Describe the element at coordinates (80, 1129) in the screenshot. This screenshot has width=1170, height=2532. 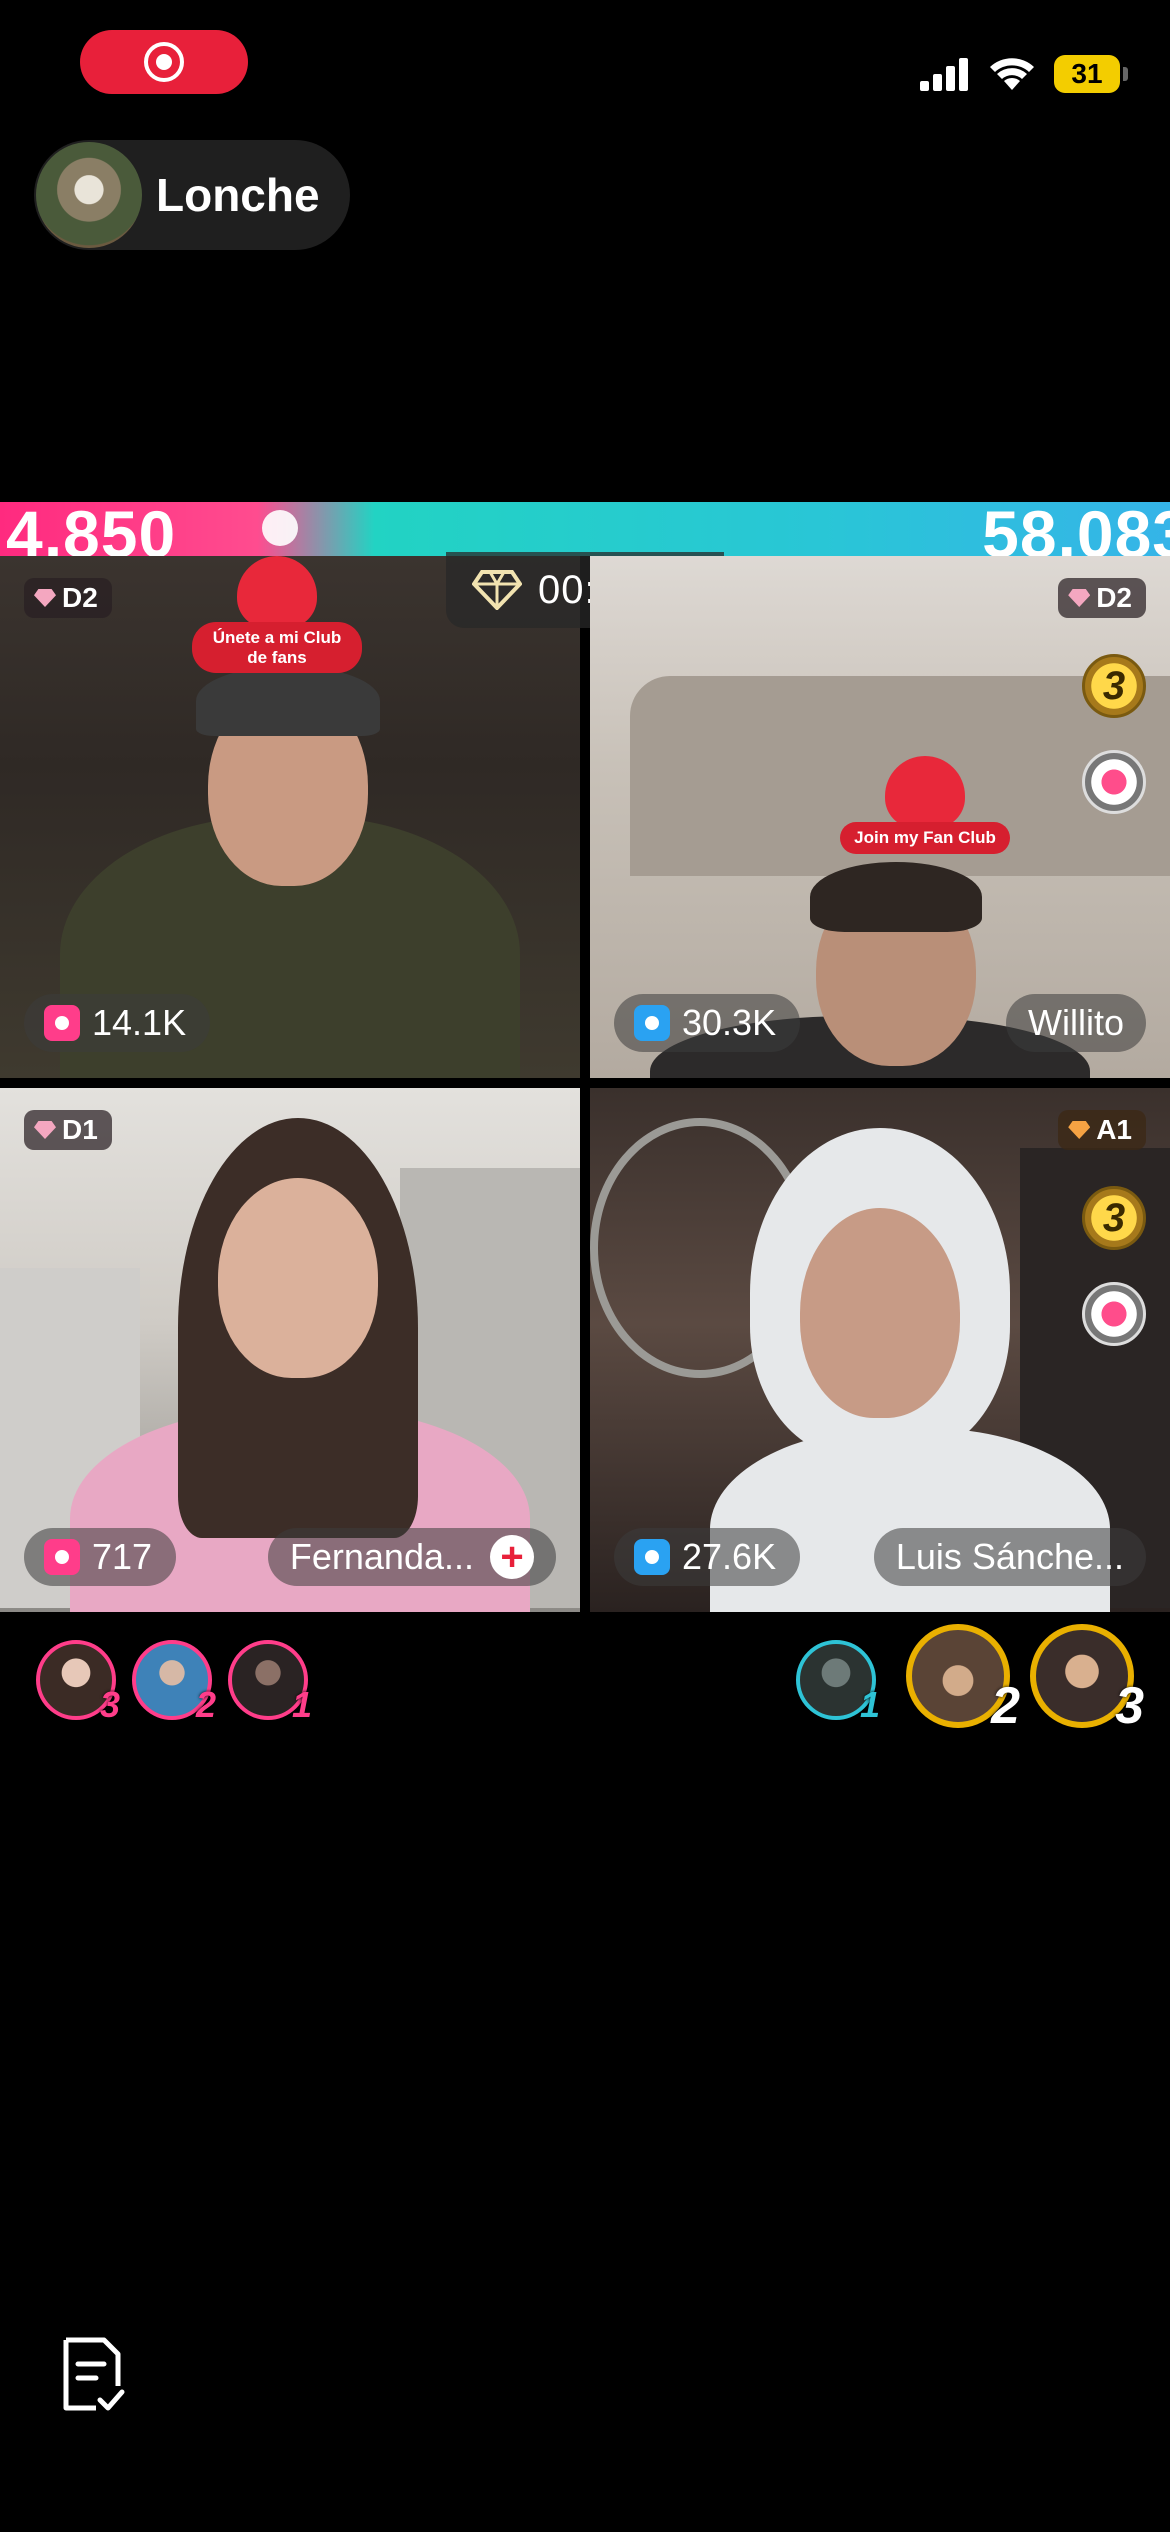
I see `rank-label: D1` at that location.